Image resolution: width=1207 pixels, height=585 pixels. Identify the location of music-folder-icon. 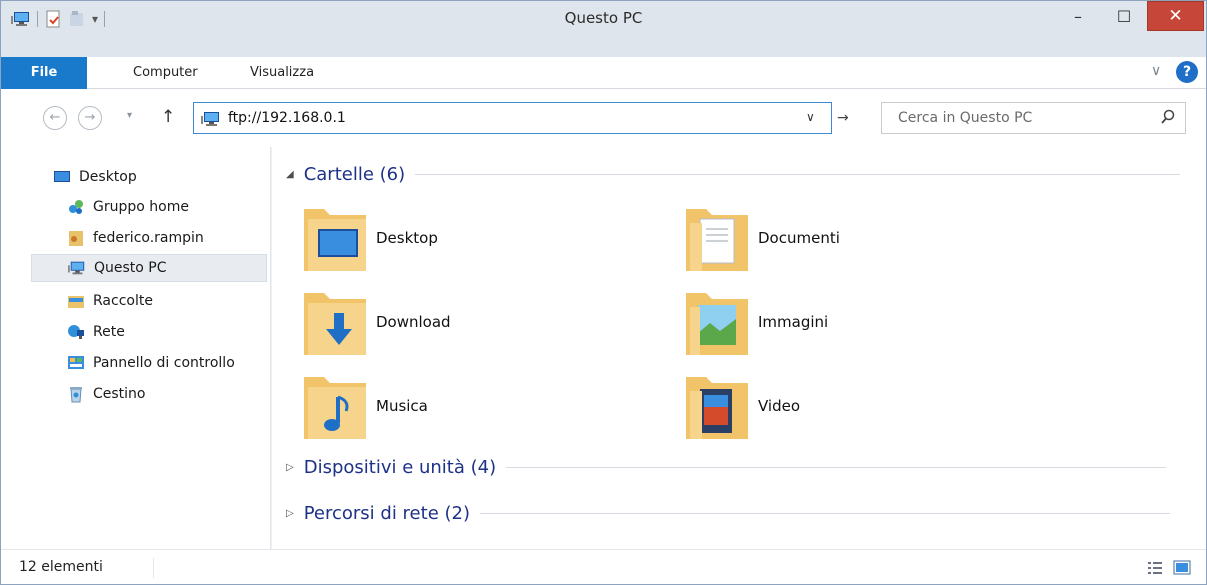
(335, 408).